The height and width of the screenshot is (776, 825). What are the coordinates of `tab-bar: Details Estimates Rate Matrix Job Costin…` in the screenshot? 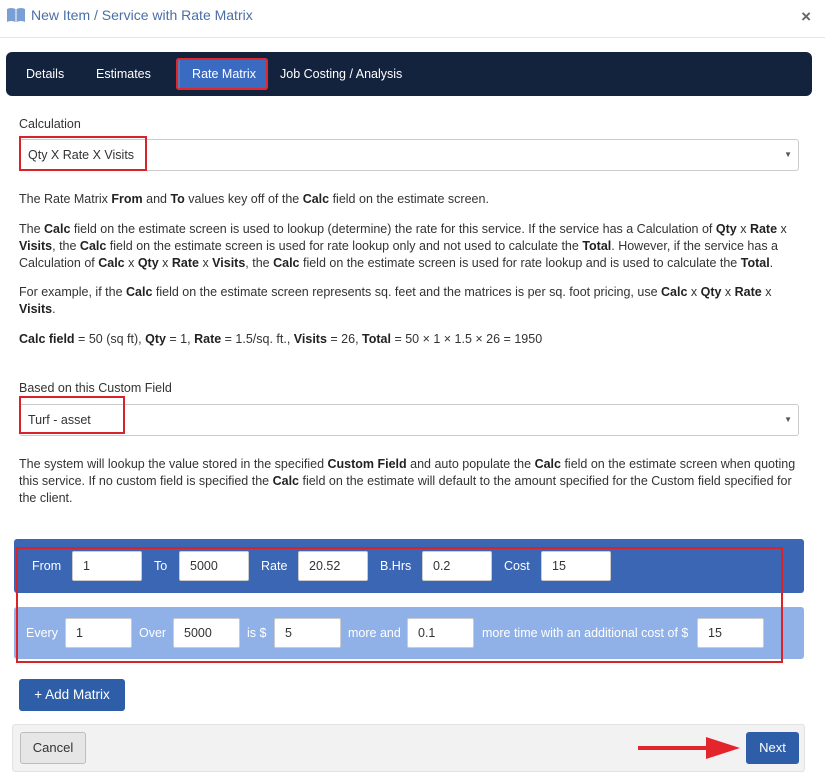 It's located at (409, 74).